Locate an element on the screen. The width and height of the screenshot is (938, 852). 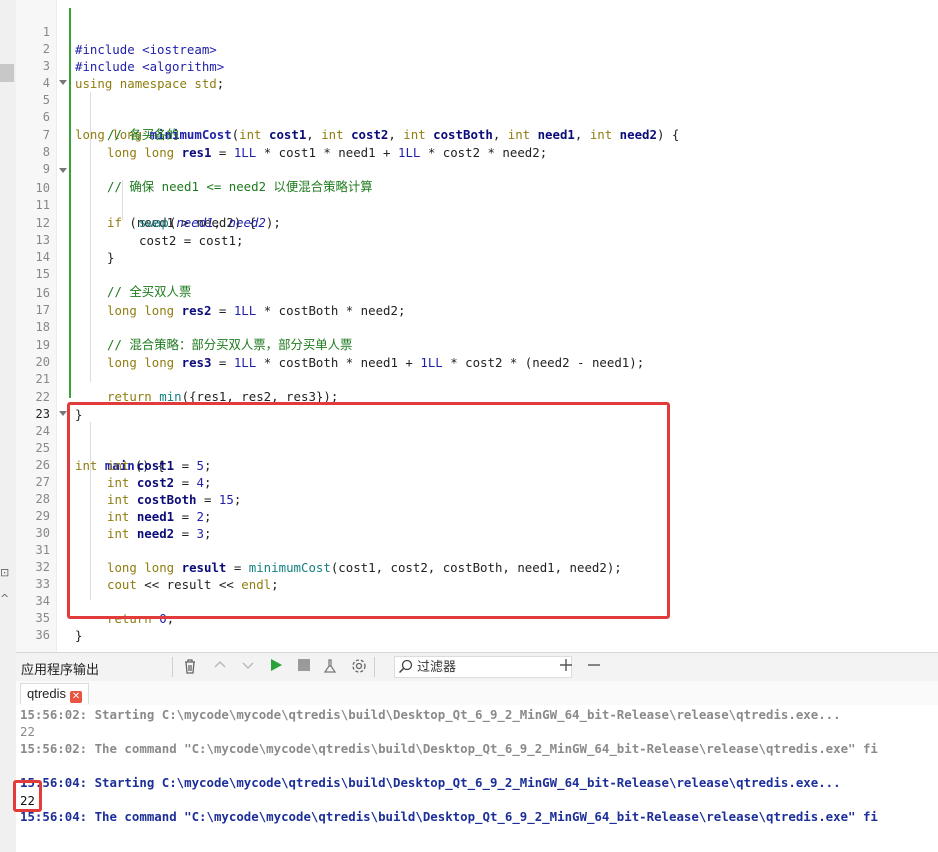
tab-label: qtredis is located at coordinates (47, 693).